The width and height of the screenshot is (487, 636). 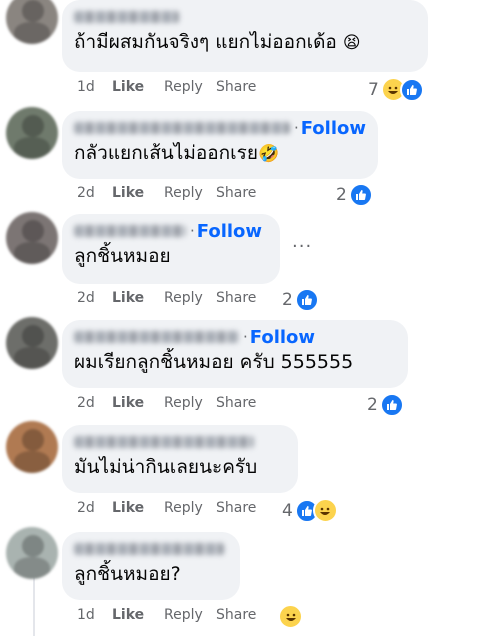 I want to click on comment-text: ลูกชิ้นหมอย, so click(x=122, y=256).